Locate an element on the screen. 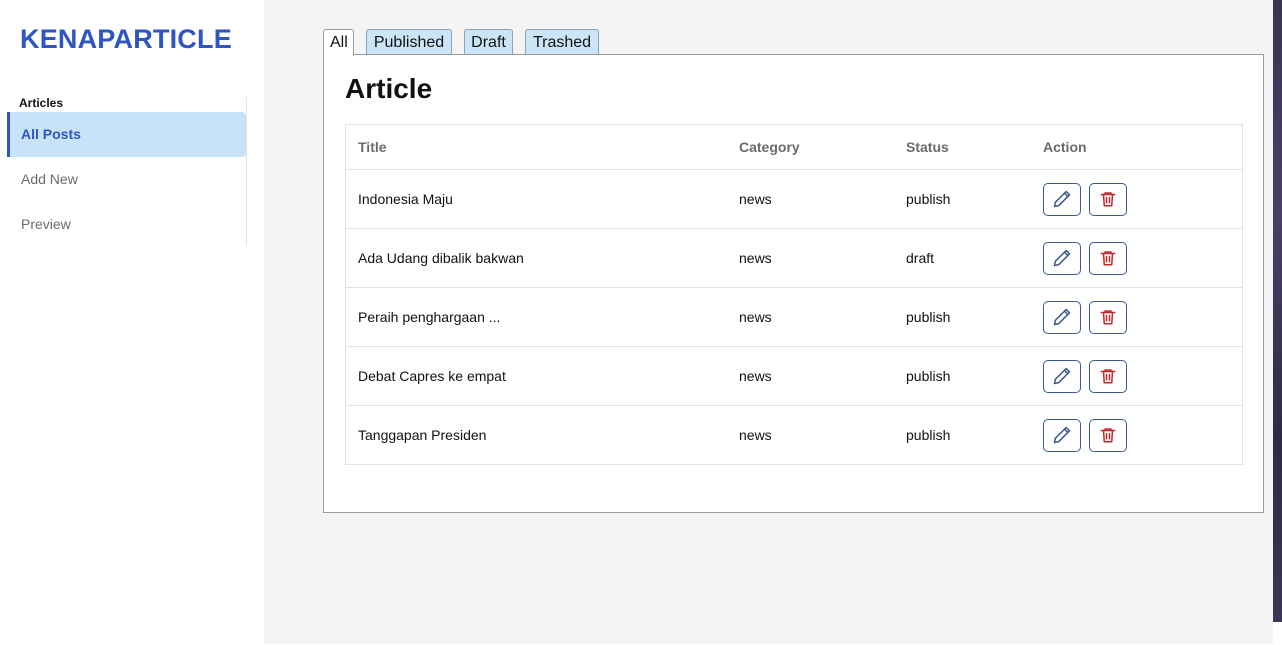  article-title: Tanggapan Presiden is located at coordinates (422, 435).